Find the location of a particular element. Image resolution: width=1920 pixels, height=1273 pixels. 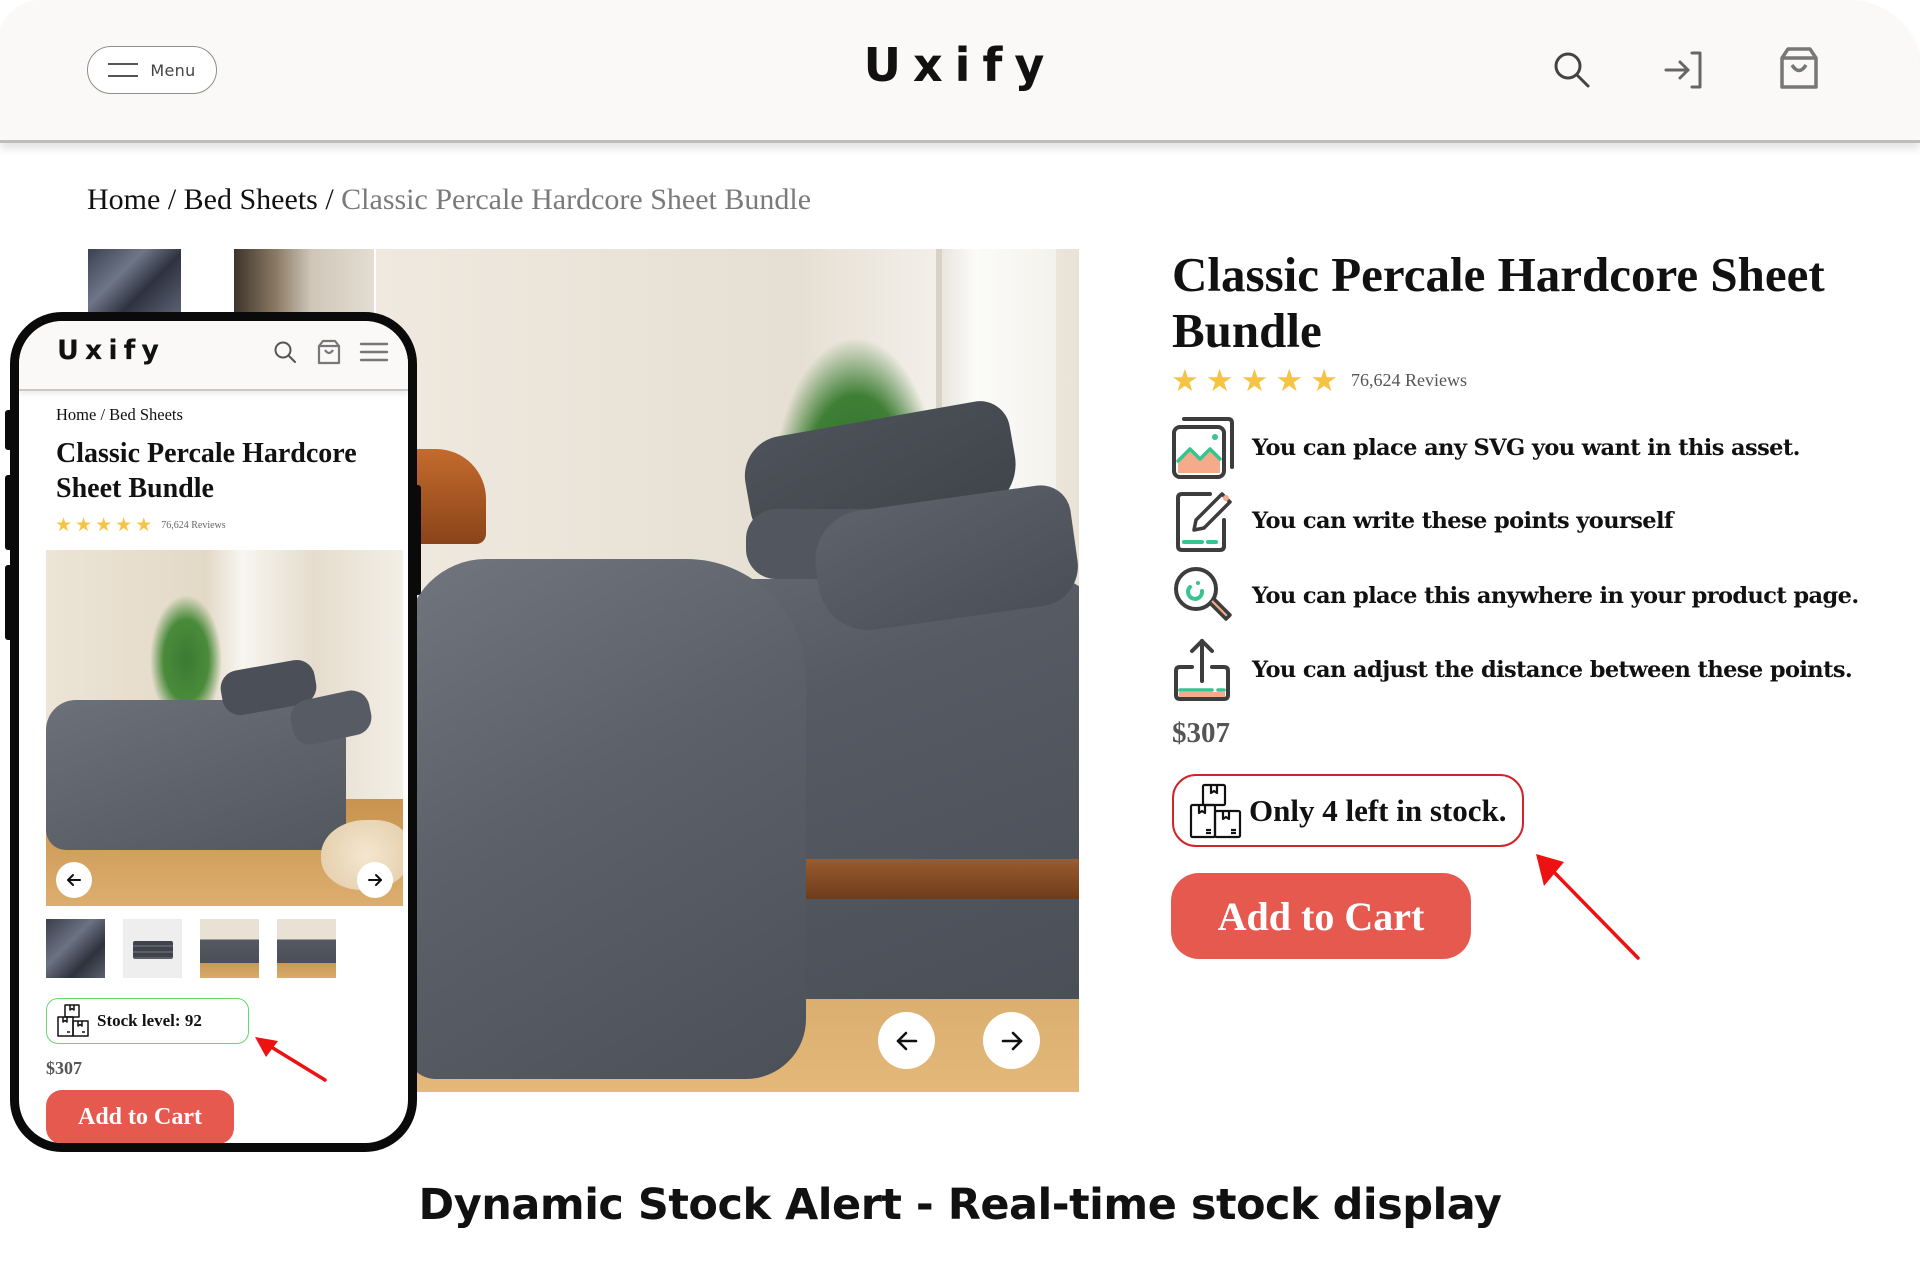

mobile-add-to-cart-button: Add to Cart is located at coordinates (140, 1116).